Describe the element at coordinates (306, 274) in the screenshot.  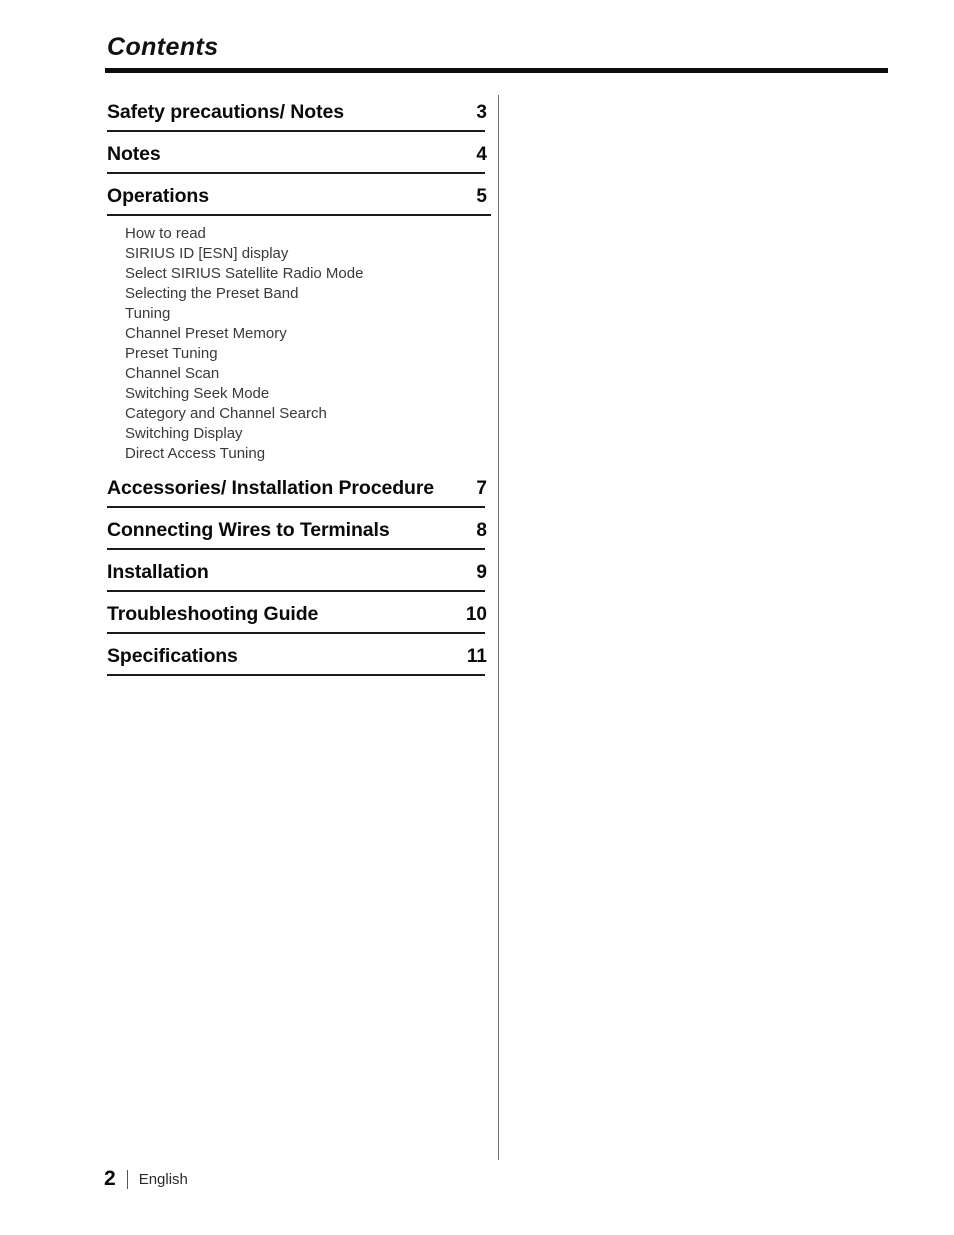
I see `toc-subentry: Select SIRIUS Satellite Radio Mode` at that location.